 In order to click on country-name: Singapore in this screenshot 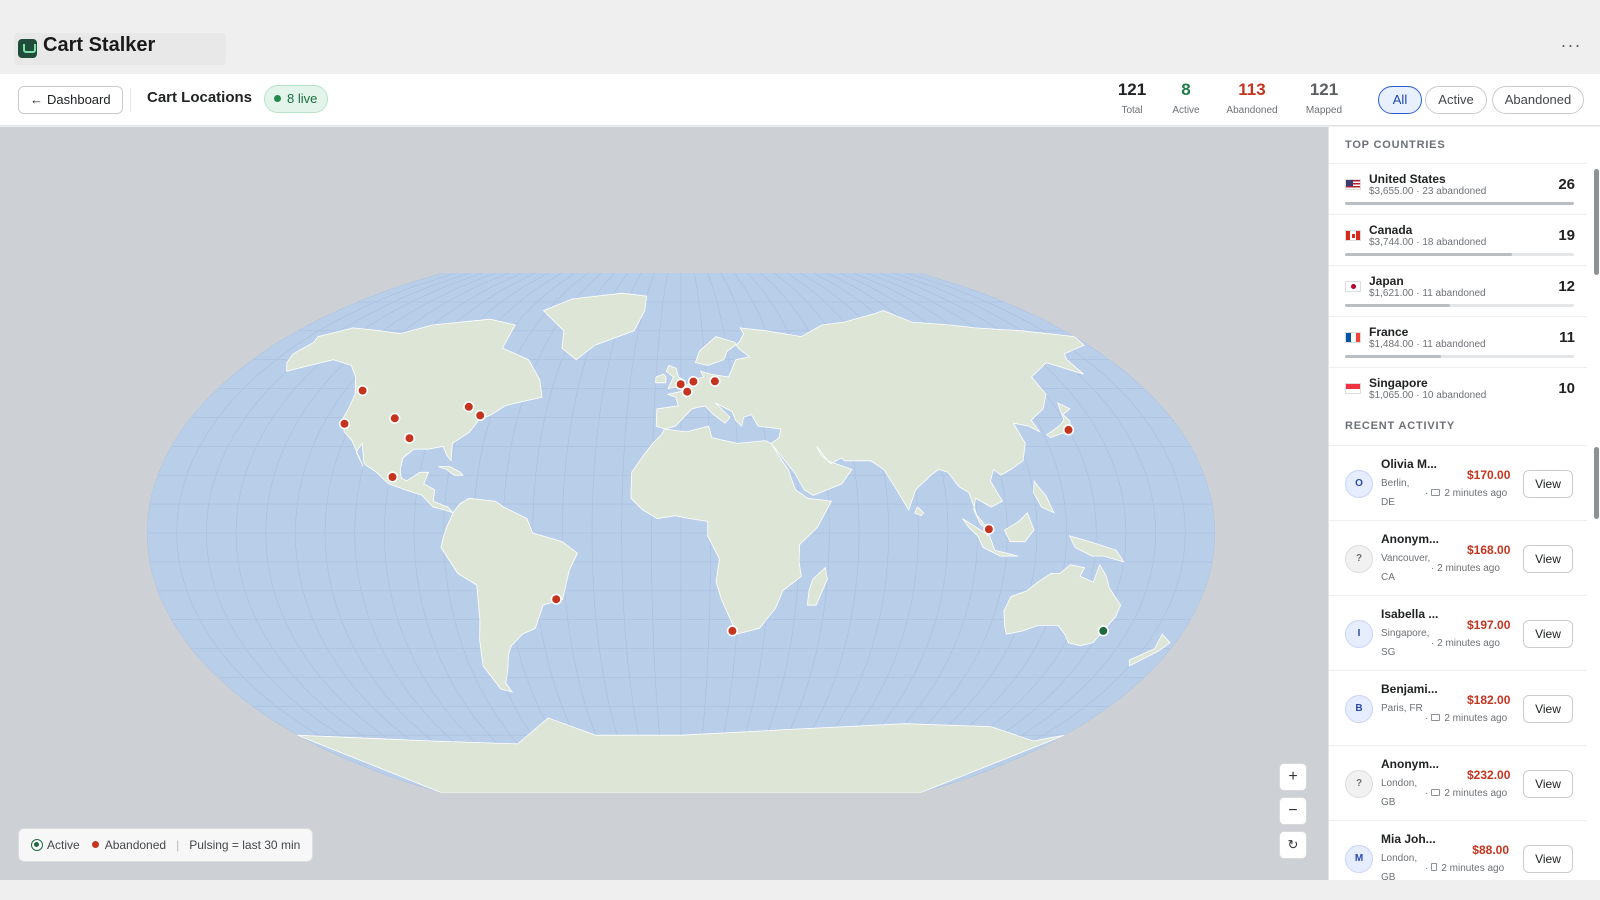, I will do `click(1398, 383)`.